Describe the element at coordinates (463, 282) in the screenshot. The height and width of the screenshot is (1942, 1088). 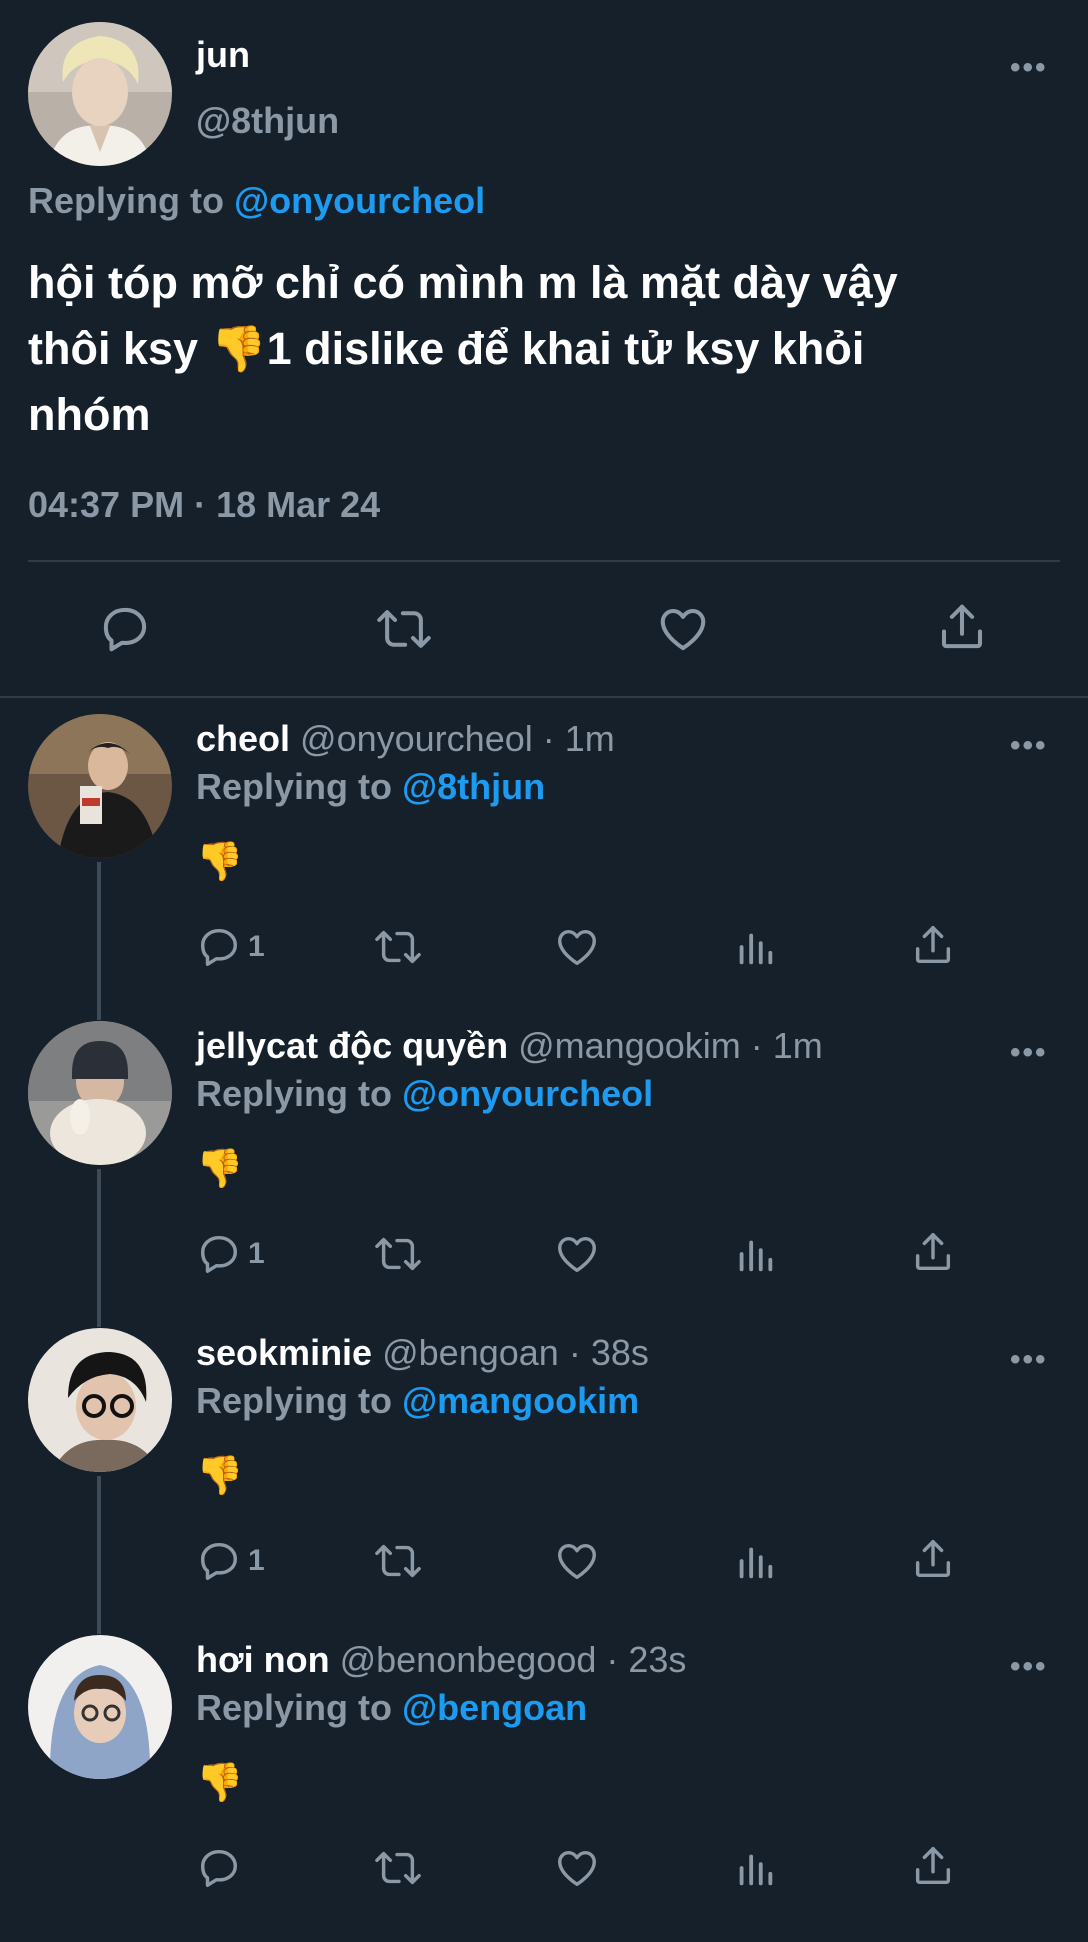
I see `tweet-text-line: hội tóp mỡ chỉ có mình m là mặt dày vậy` at that location.